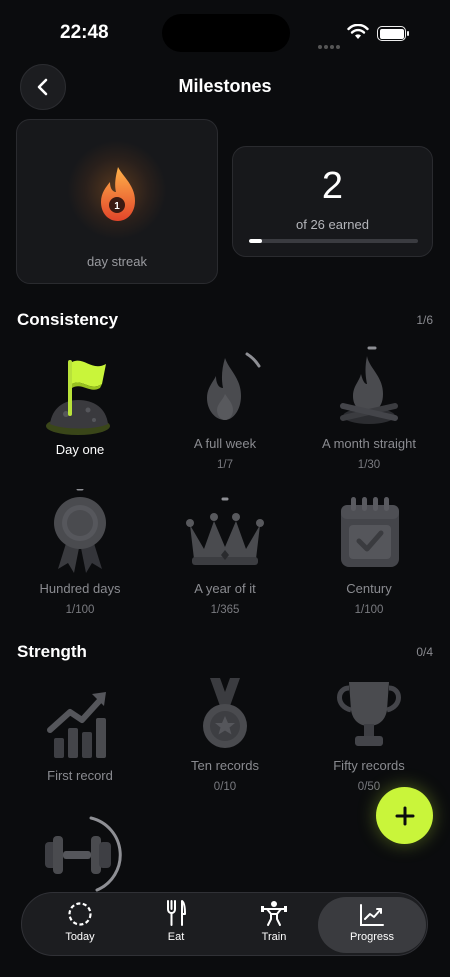  I want to click on badge-hundred-days: Hundred days 1/100, so click(80, 550).